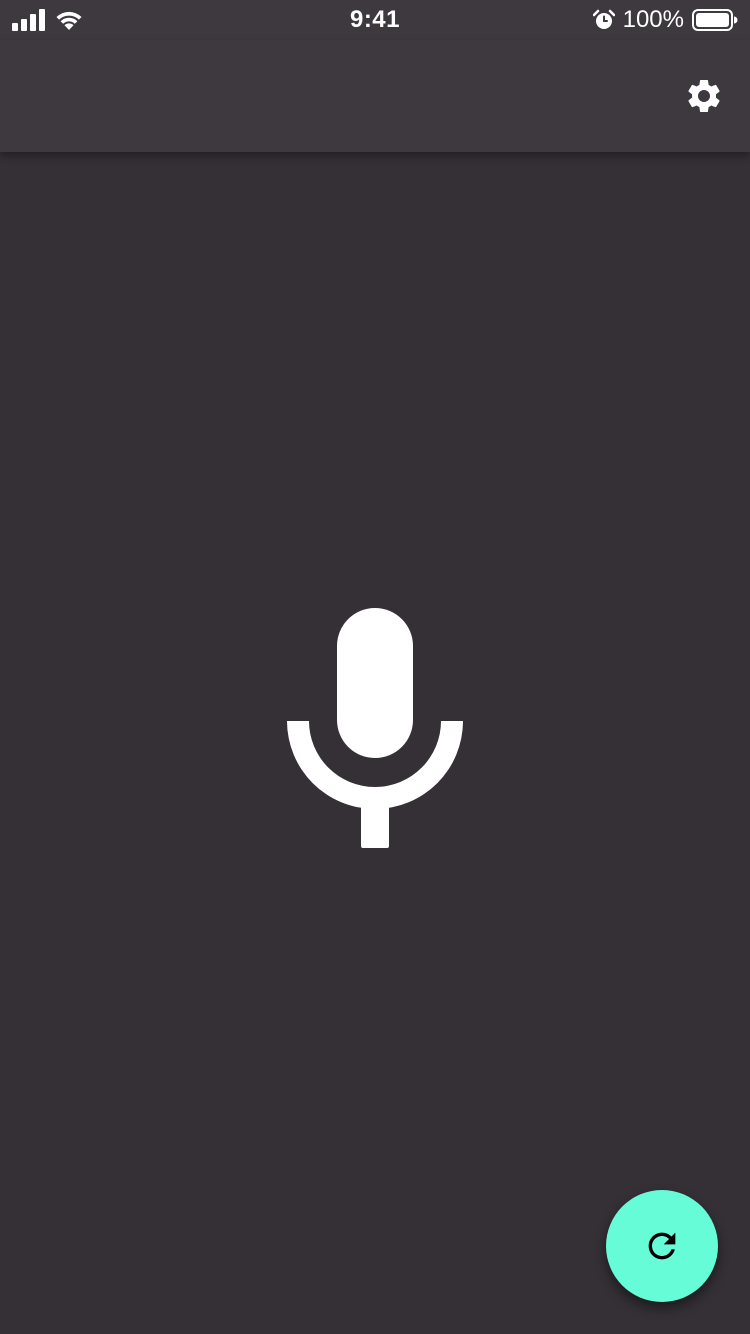 This screenshot has height=1334, width=750. I want to click on settings-button, so click(704, 96).